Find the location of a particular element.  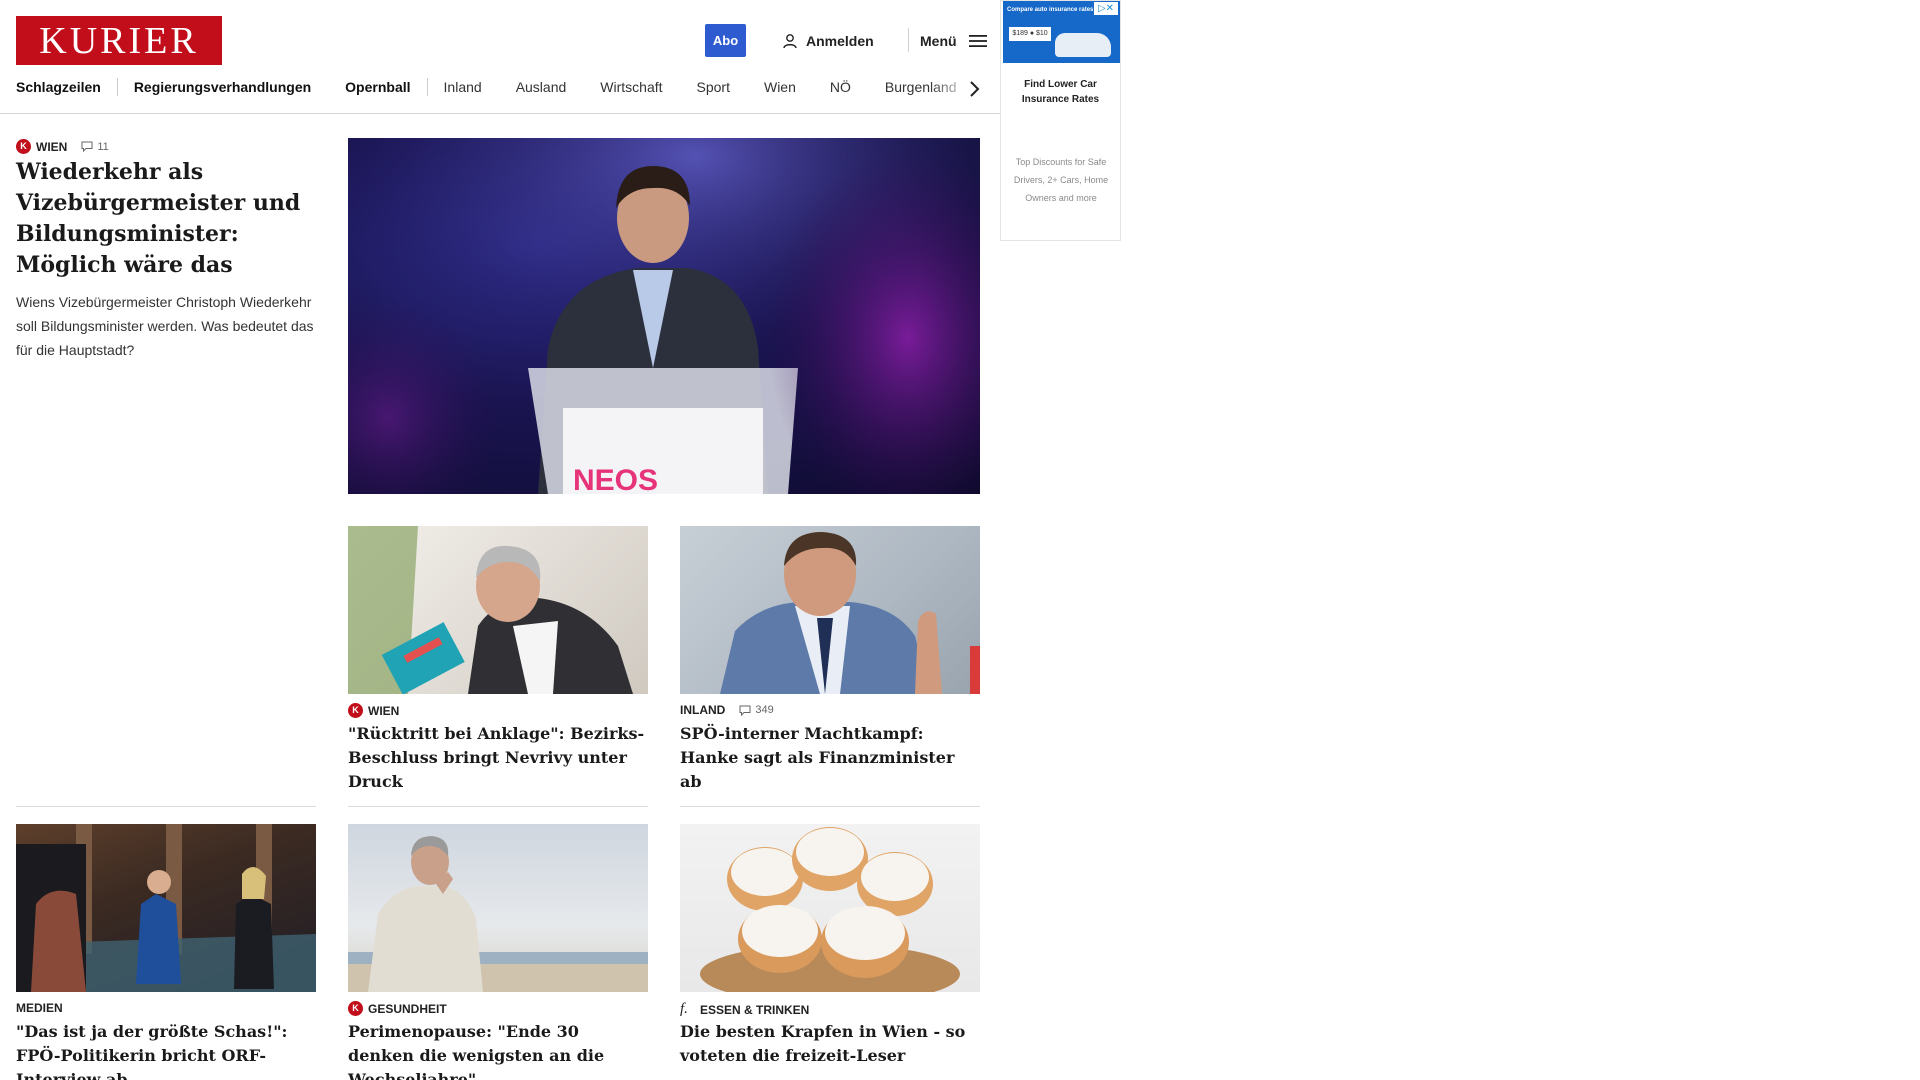

menu-label: Menü is located at coordinates (938, 41).